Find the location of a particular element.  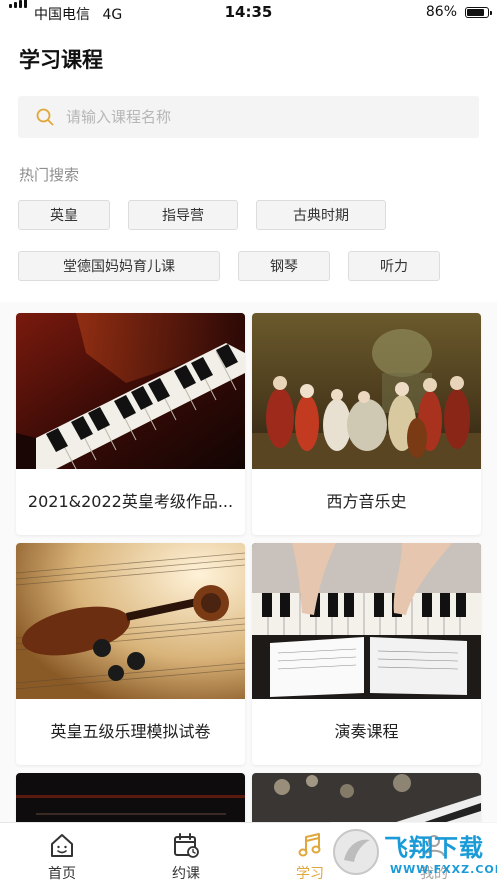

hands-on-piano-image is located at coordinates (366, 621).